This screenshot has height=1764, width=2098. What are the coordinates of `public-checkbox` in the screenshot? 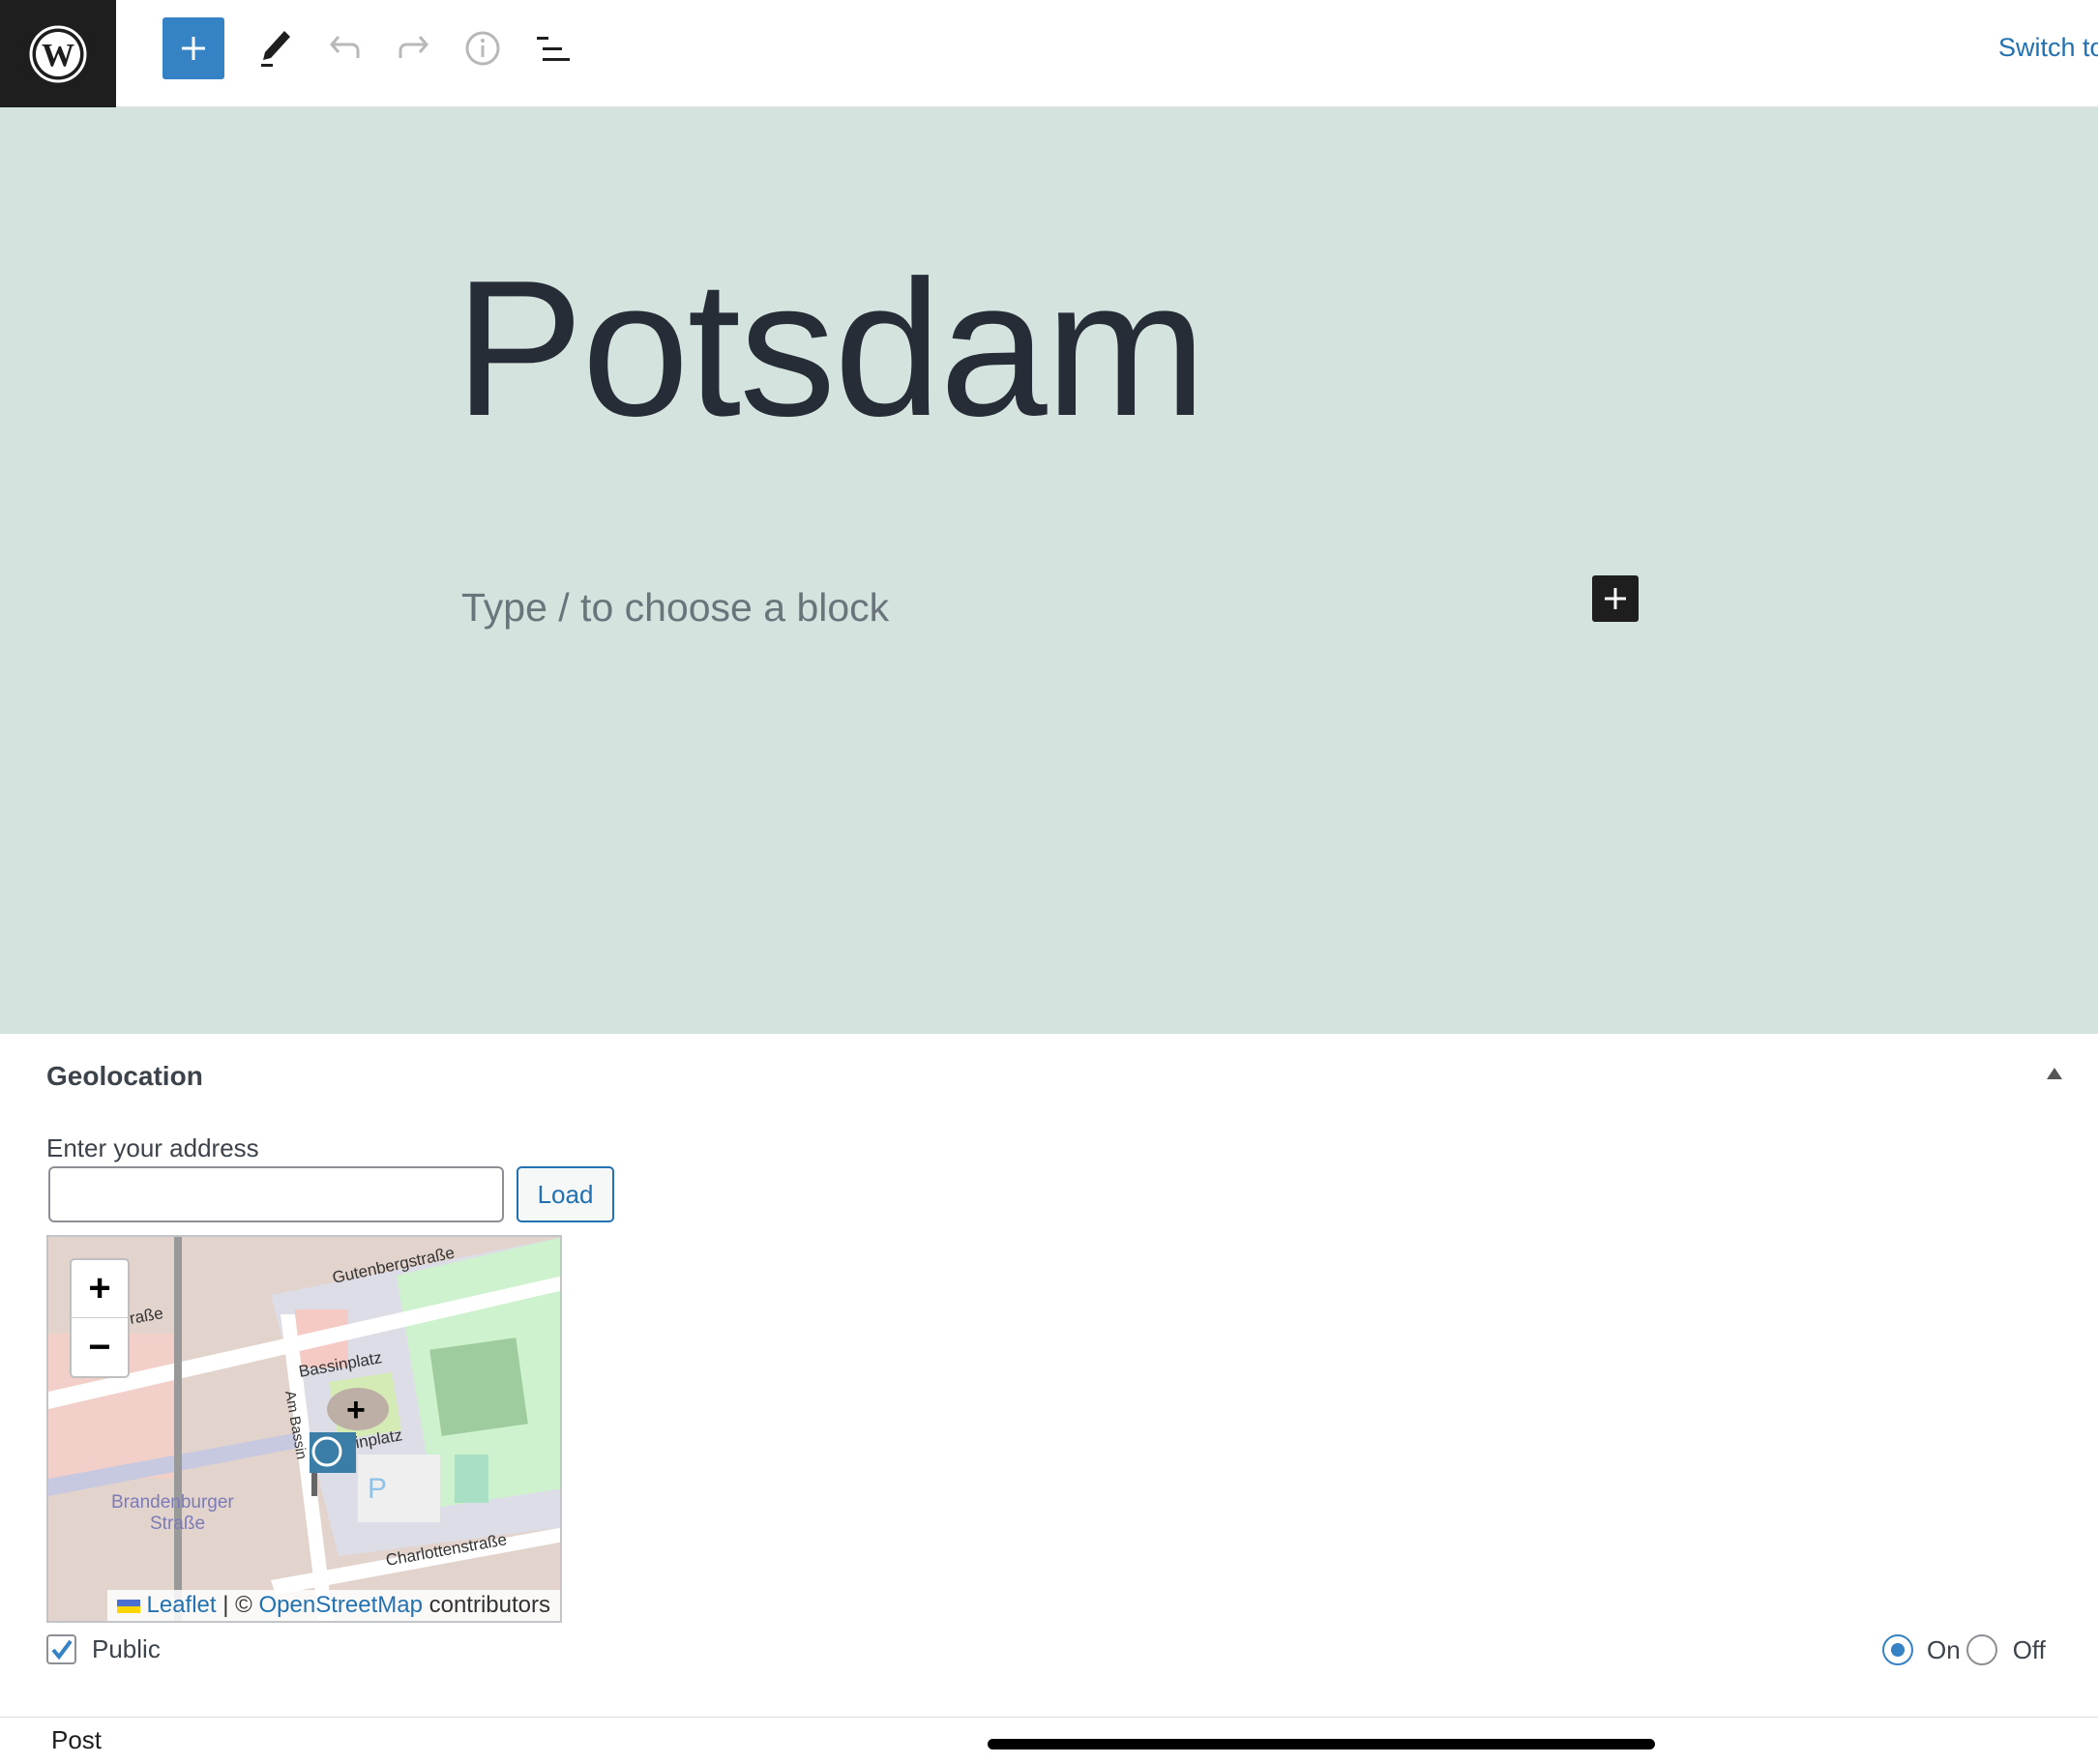 It's located at (61, 1649).